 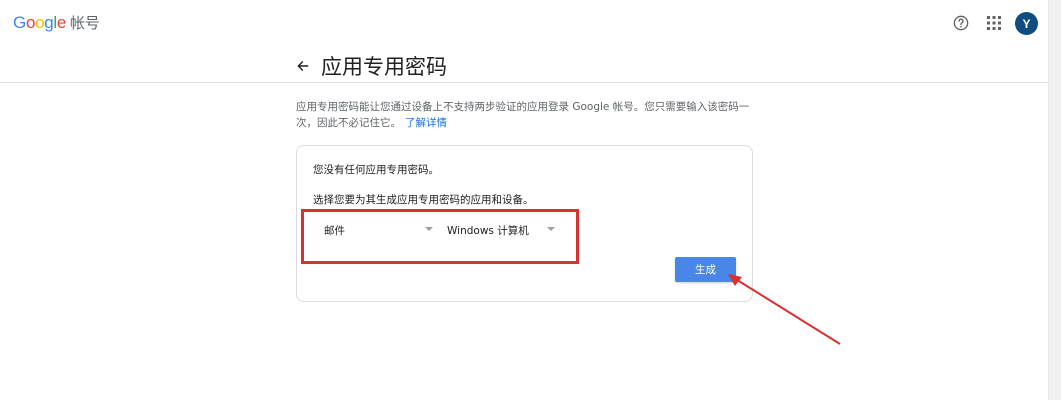 What do you see at coordinates (378, 230) in the screenshot?
I see `select-app-dropdown: 邮件` at bounding box center [378, 230].